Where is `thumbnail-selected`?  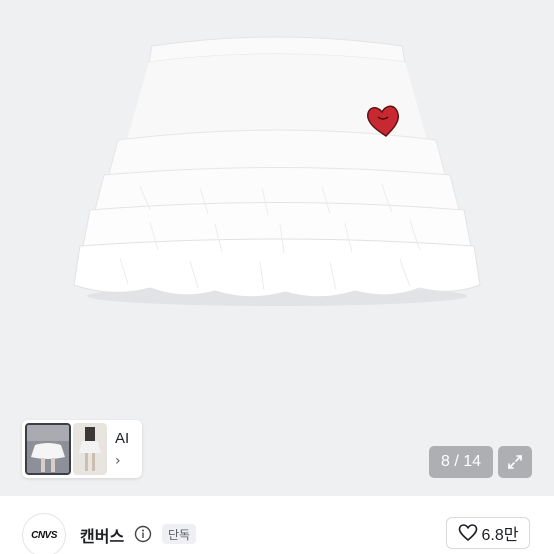 thumbnail-selected is located at coordinates (48, 449).